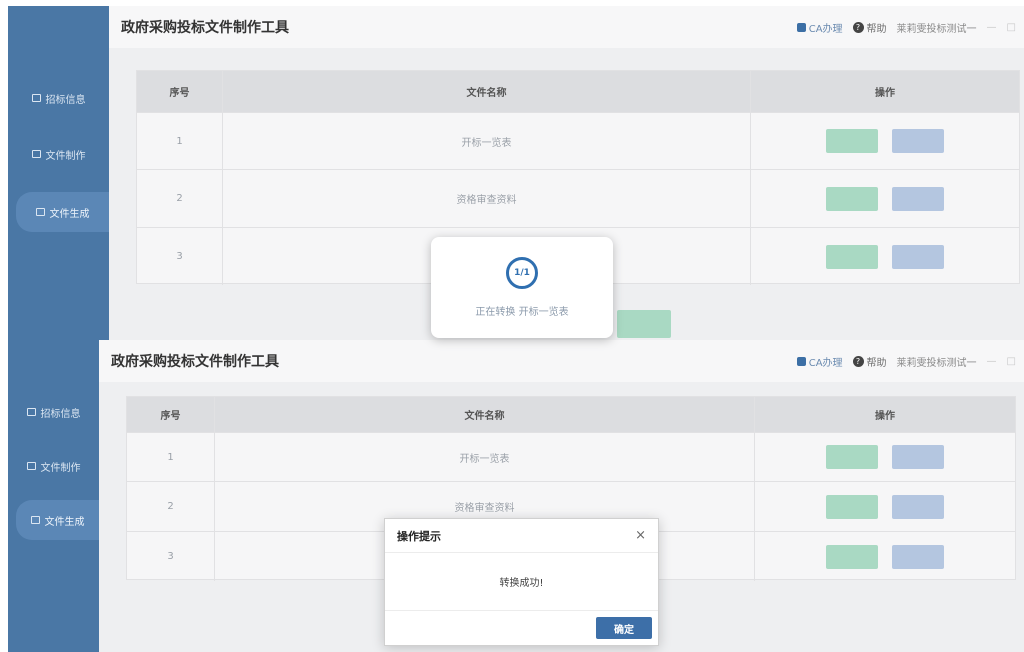 Image resolution: width=1024 pixels, height=652 pixels. I want to click on dialog-header: 操作提示 ×, so click(521, 536).